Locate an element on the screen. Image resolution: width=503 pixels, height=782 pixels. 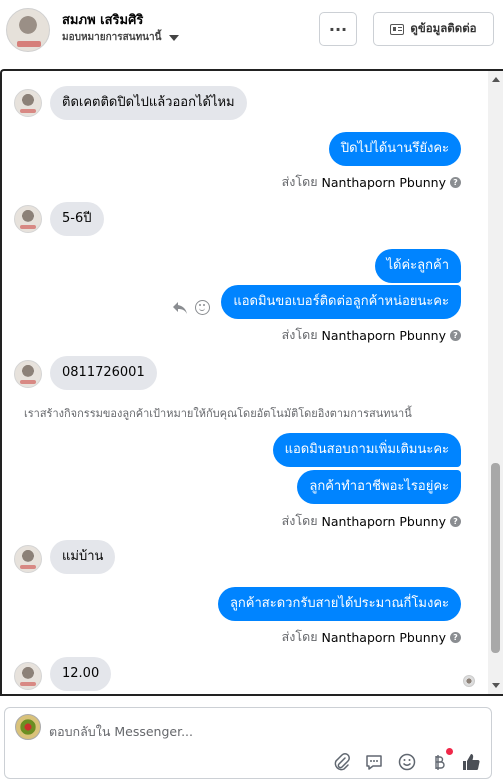
outgoing-message: ได้ค่ะลูกค้า is located at coordinates (417, 266).